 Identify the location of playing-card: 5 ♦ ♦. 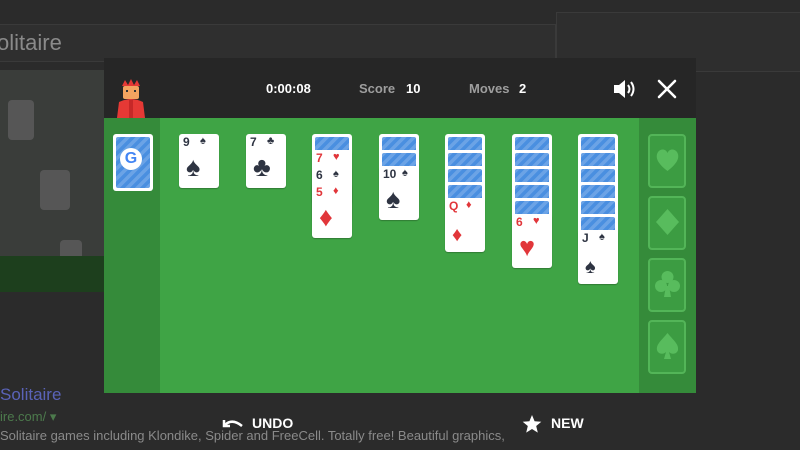
(332, 211).